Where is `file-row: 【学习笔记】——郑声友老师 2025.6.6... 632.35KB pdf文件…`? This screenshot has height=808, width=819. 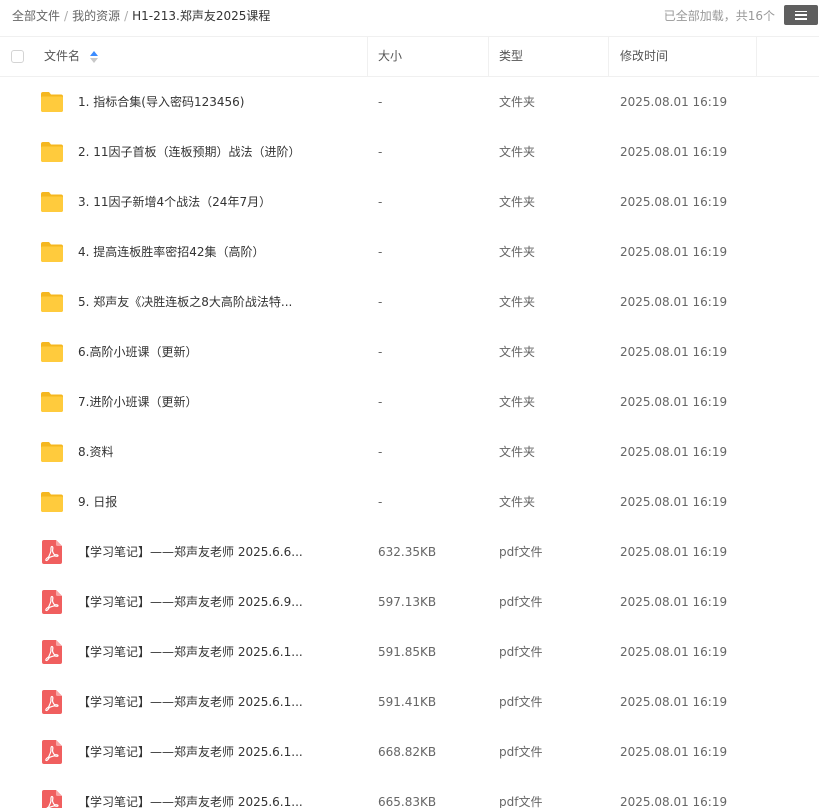
file-row: 【学习笔记】——郑声友老师 2025.6.6... 632.35KB pdf文件… is located at coordinates (409, 552).